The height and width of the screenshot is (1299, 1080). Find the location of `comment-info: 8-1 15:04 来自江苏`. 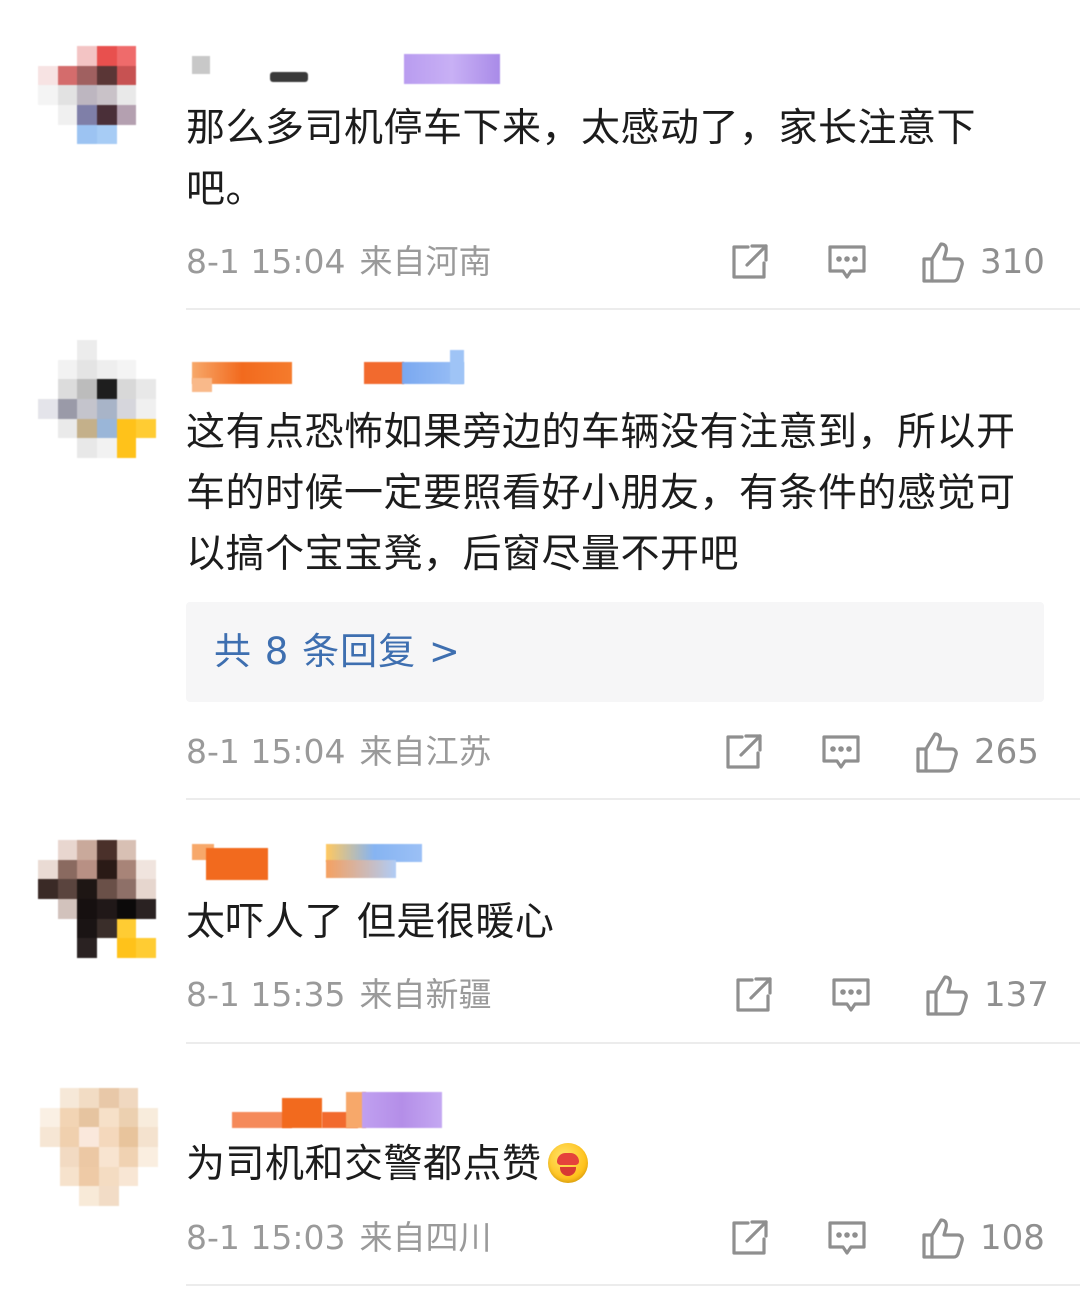

comment-info: 8-1 15:04 来自江苏 is located at coordinates (339, 752).